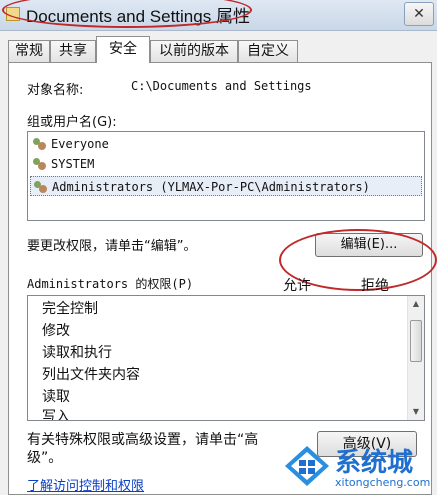  Describe the element at coordinates (72, 122) in the screenshot. I see `groups-label: 组或用户名(G):` at that location.